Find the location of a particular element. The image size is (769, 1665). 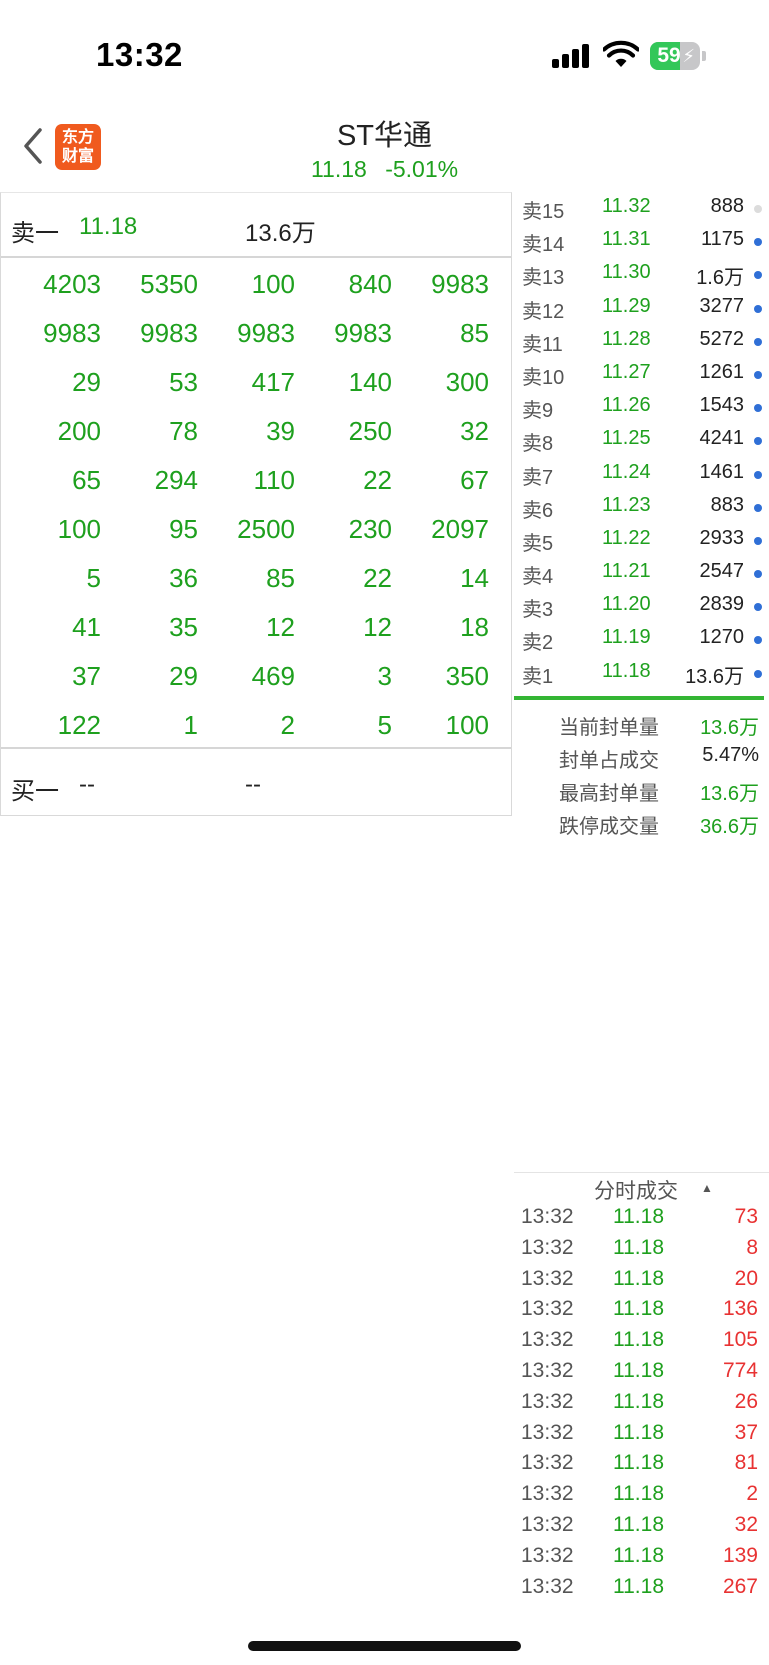

current-price: 11.18 is located at coordinates (338, 169).